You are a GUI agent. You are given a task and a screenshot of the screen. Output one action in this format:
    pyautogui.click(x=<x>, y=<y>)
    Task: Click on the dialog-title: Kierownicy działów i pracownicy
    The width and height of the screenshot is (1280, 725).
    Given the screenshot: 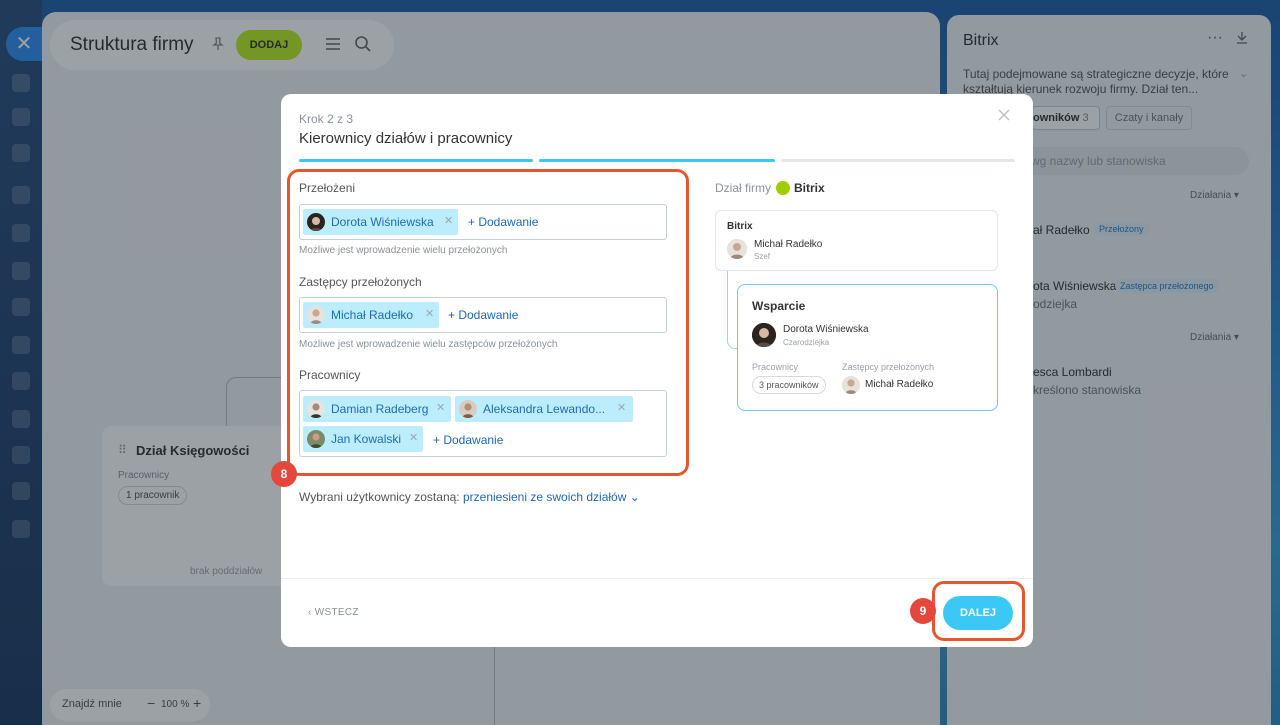 What is the action you would take?
    pyautogui.click(x=406, y=138)
    